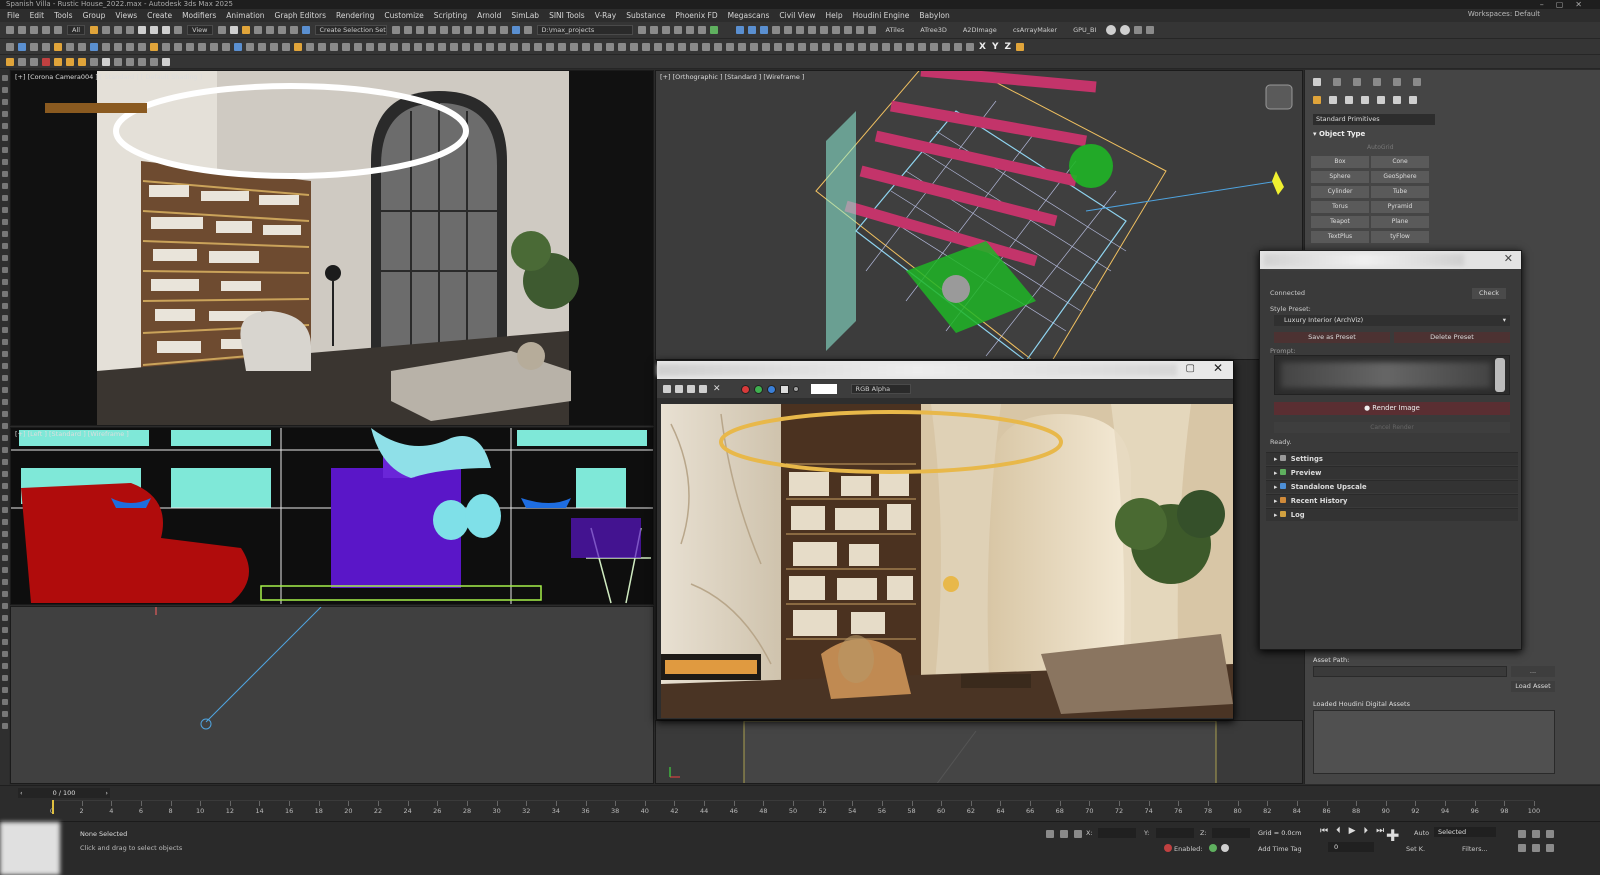  What do you see at coordinates (1400, 207) in the screenshot?
I see `pyramid-button: Pyramid` at bounding box center [1400, 207].